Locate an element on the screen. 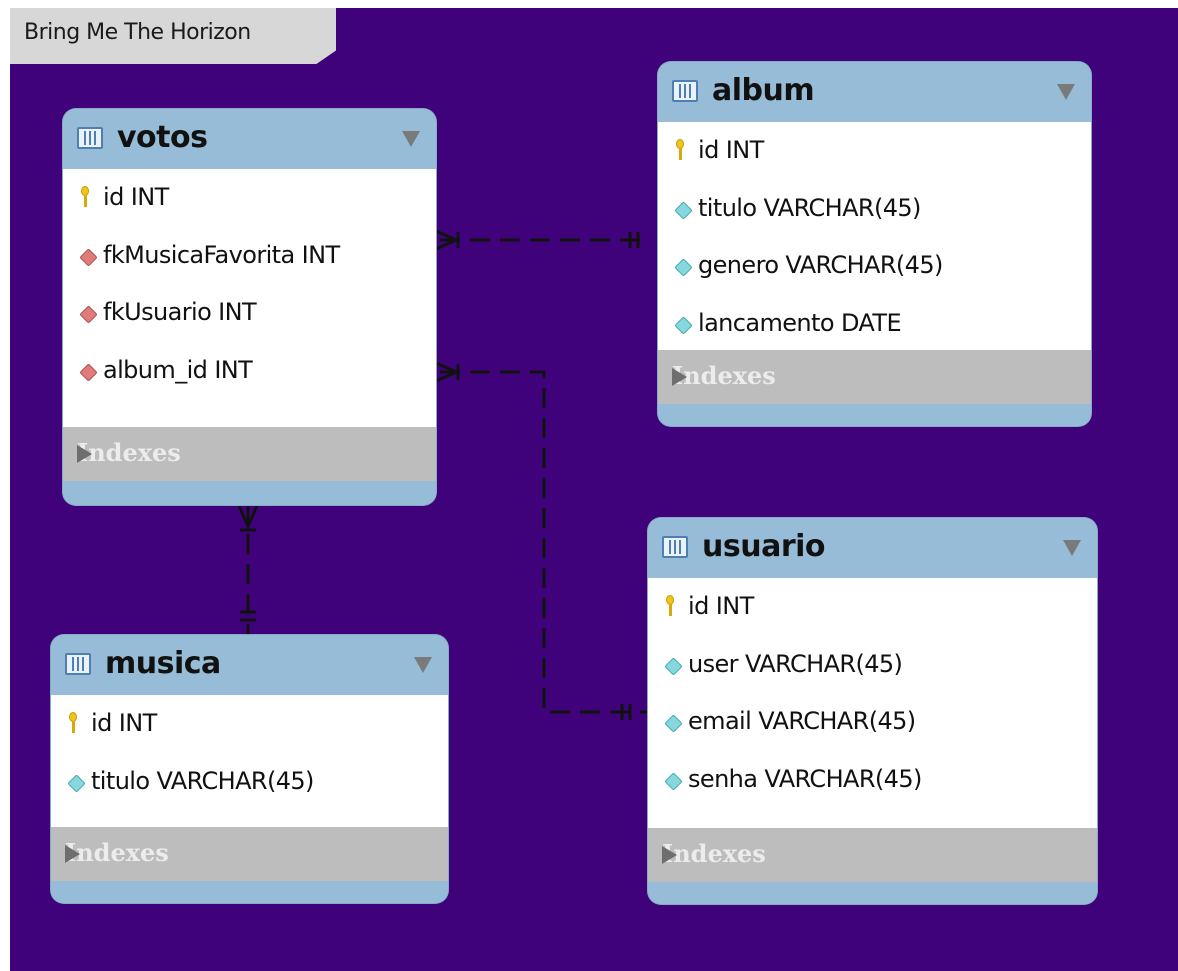  table-musica: musica id INT titulo VARCHAR(45) Indexes is located at coordinates (249, 769).